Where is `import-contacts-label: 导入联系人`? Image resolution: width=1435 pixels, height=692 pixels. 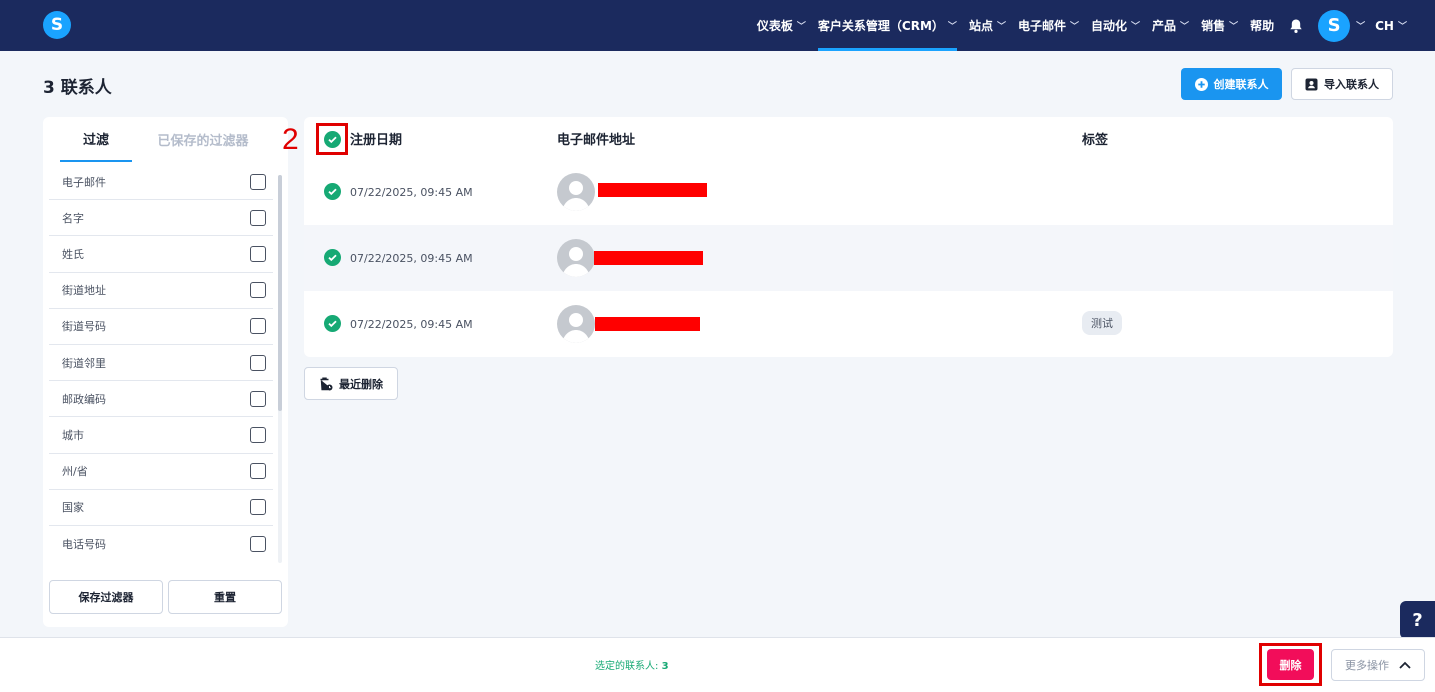
import-contacts-label: 导入联系人 is located at coordinates (1351, 84).